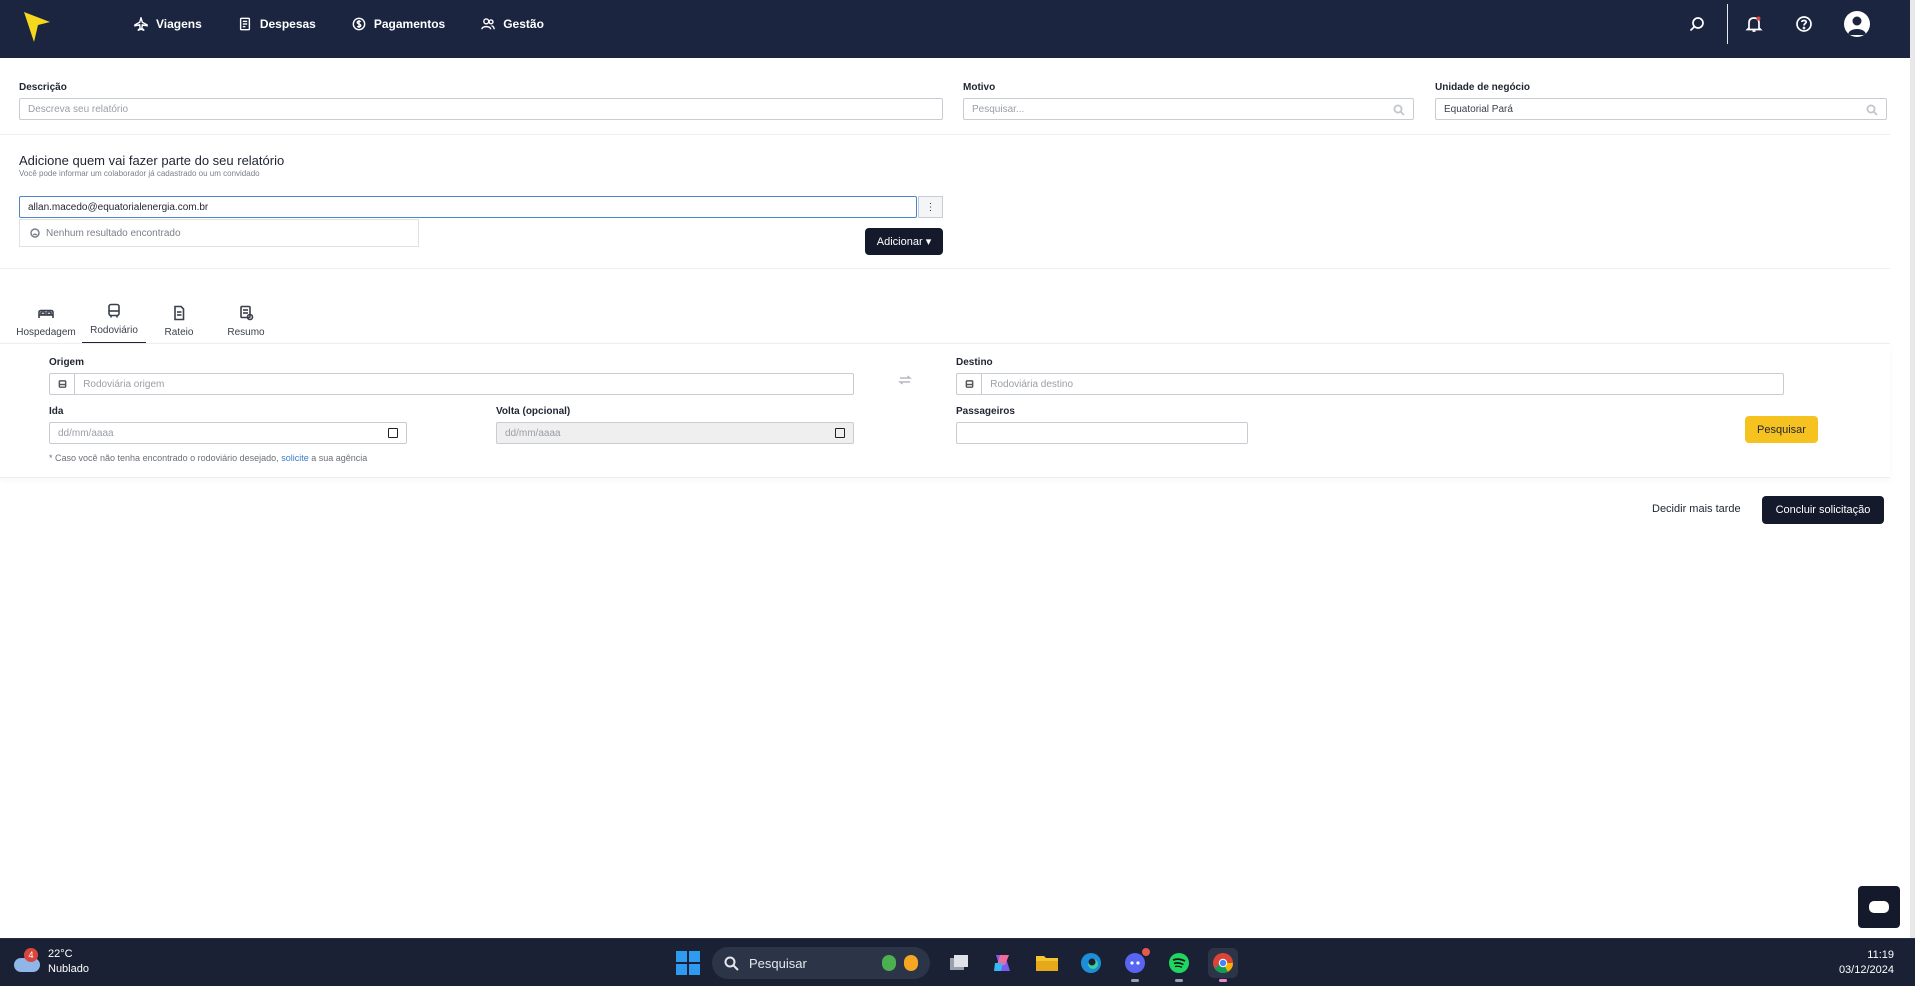  What do you see at coordinates (56, 411) in the screenshot?
I see `ida-label: Ida` at bounding box center [56, 411].